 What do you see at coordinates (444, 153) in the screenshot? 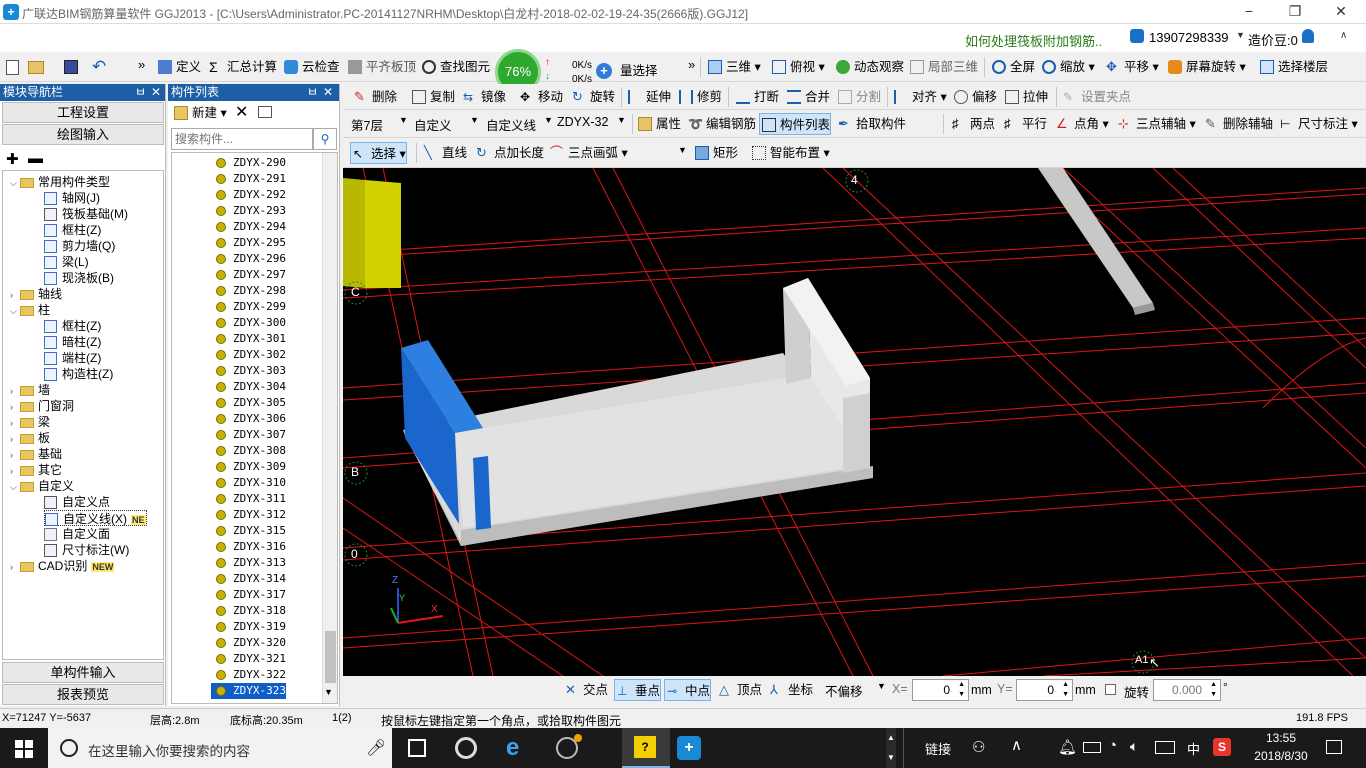
I see `line-button: ╲ 直线` at bounding box center [444, 153].